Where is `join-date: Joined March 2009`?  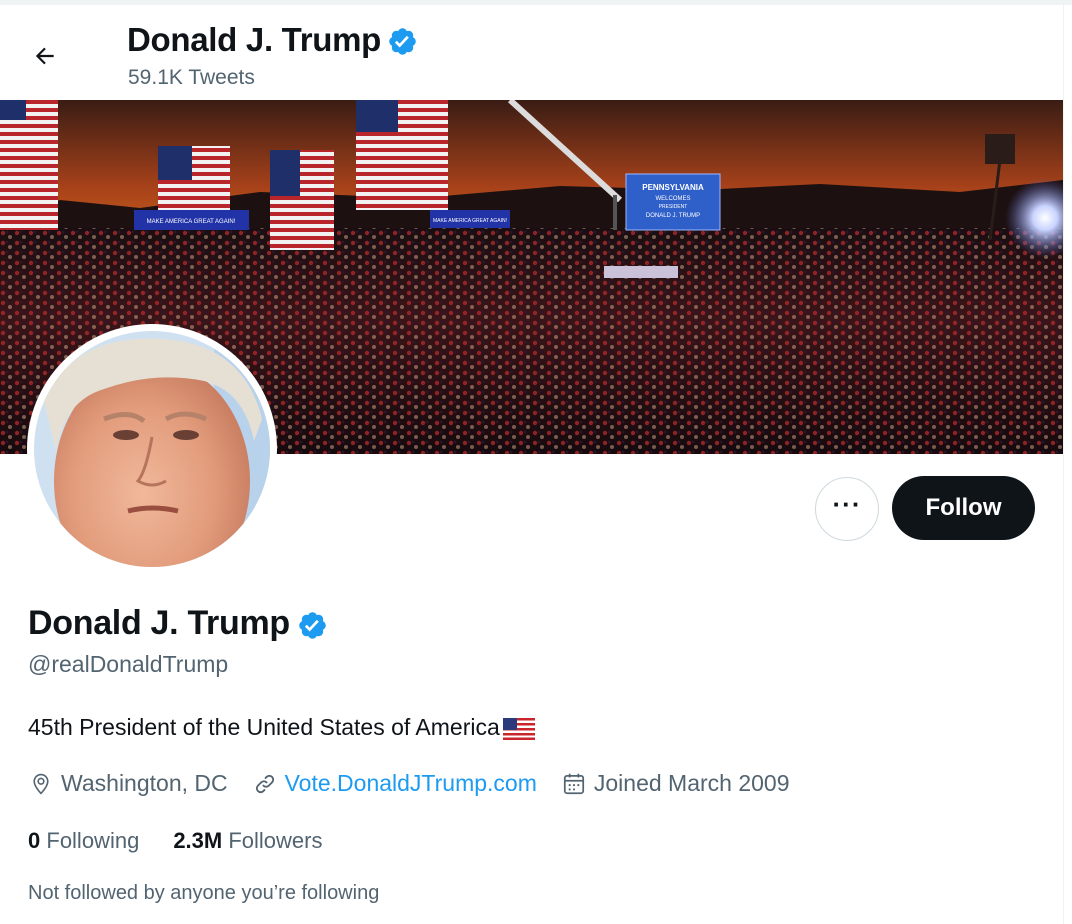
join-date: Joined March 2009 is located at coordinates (675, 783).